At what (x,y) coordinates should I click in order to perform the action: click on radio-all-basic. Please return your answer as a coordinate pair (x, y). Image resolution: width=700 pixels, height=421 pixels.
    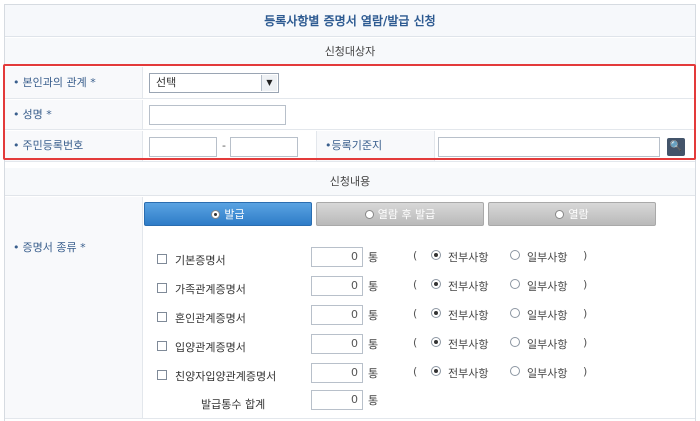
    Looking at the image, I should click on (436, 255).